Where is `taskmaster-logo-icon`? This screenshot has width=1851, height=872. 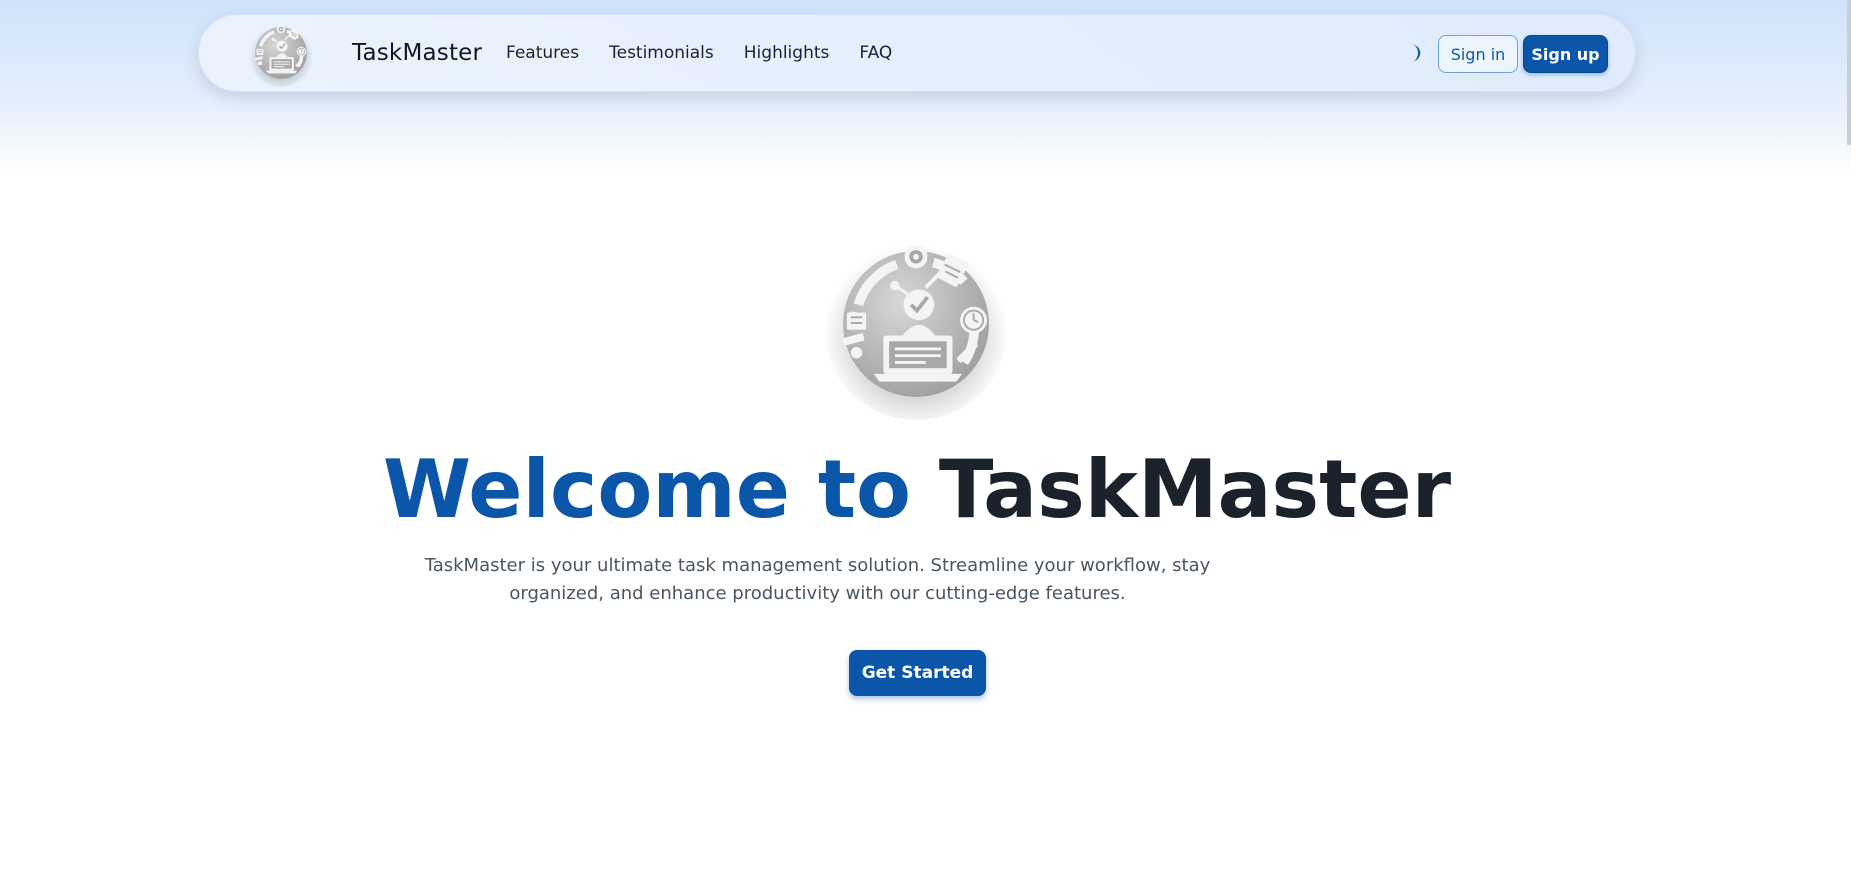 taskmaster-logo-icon is located at coordinates (281, 53).